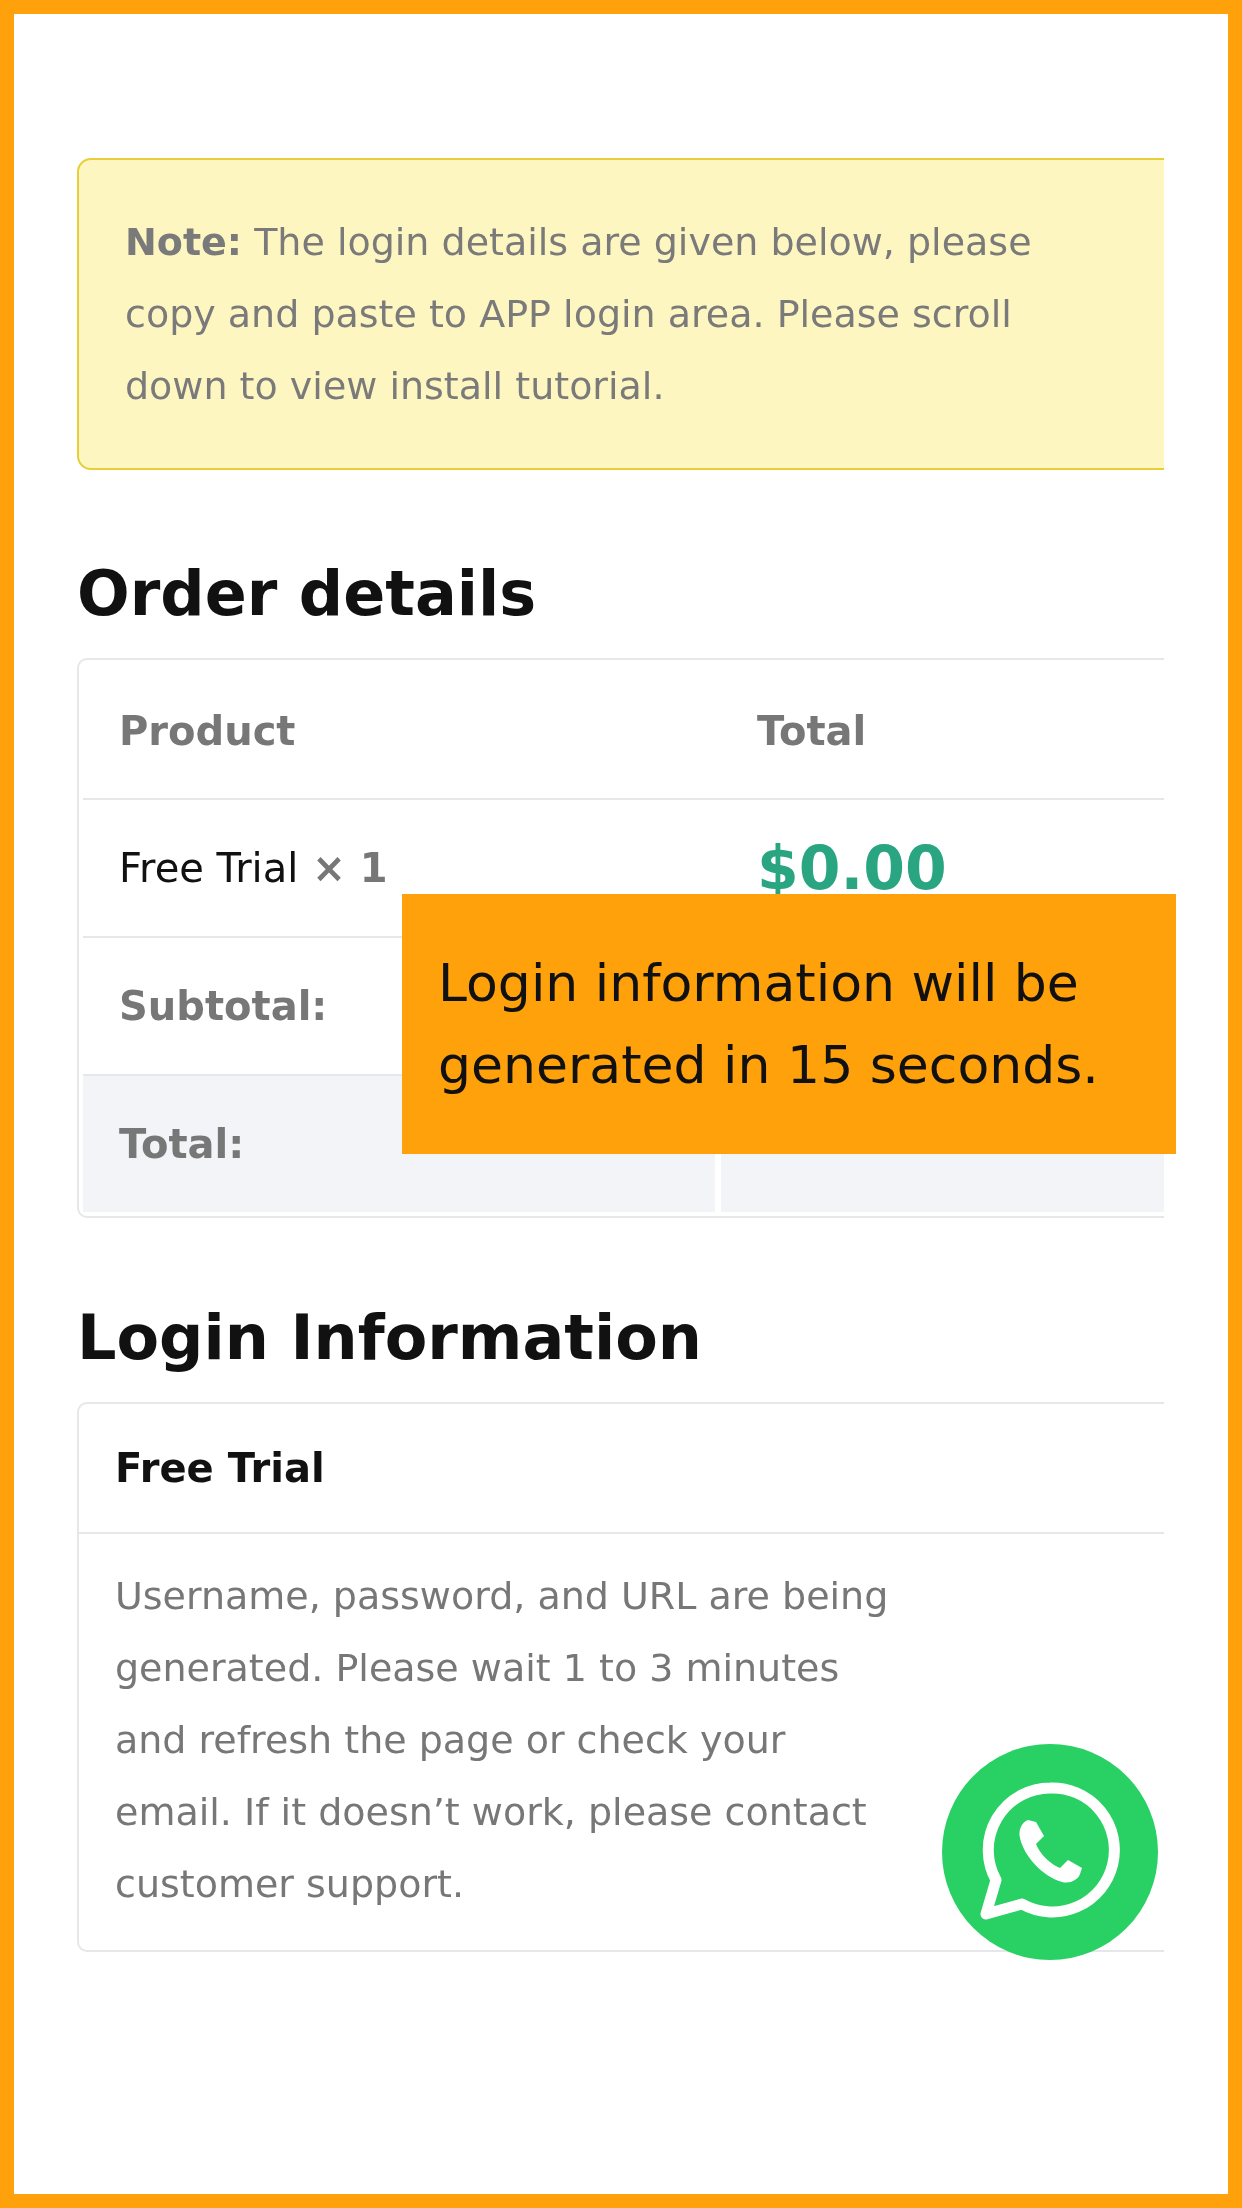 This screenshot has width=1242, height=2208. Describe the element at coordinates (220, 1468) in the screenshot. I see `card-title: Free Trial` at that location.